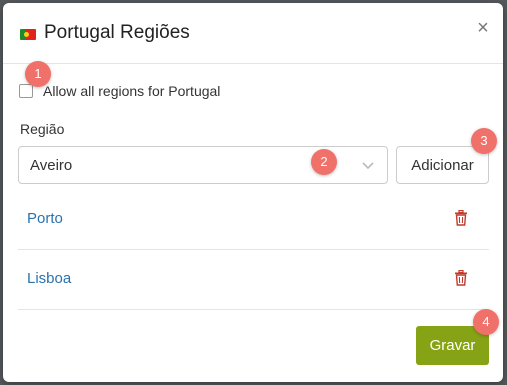 The width and height of the screenshot is (507, 385). Describe the element at coordinates (442, 165) in the screenshot. I see `add-region-button: Adicionar` at that location.